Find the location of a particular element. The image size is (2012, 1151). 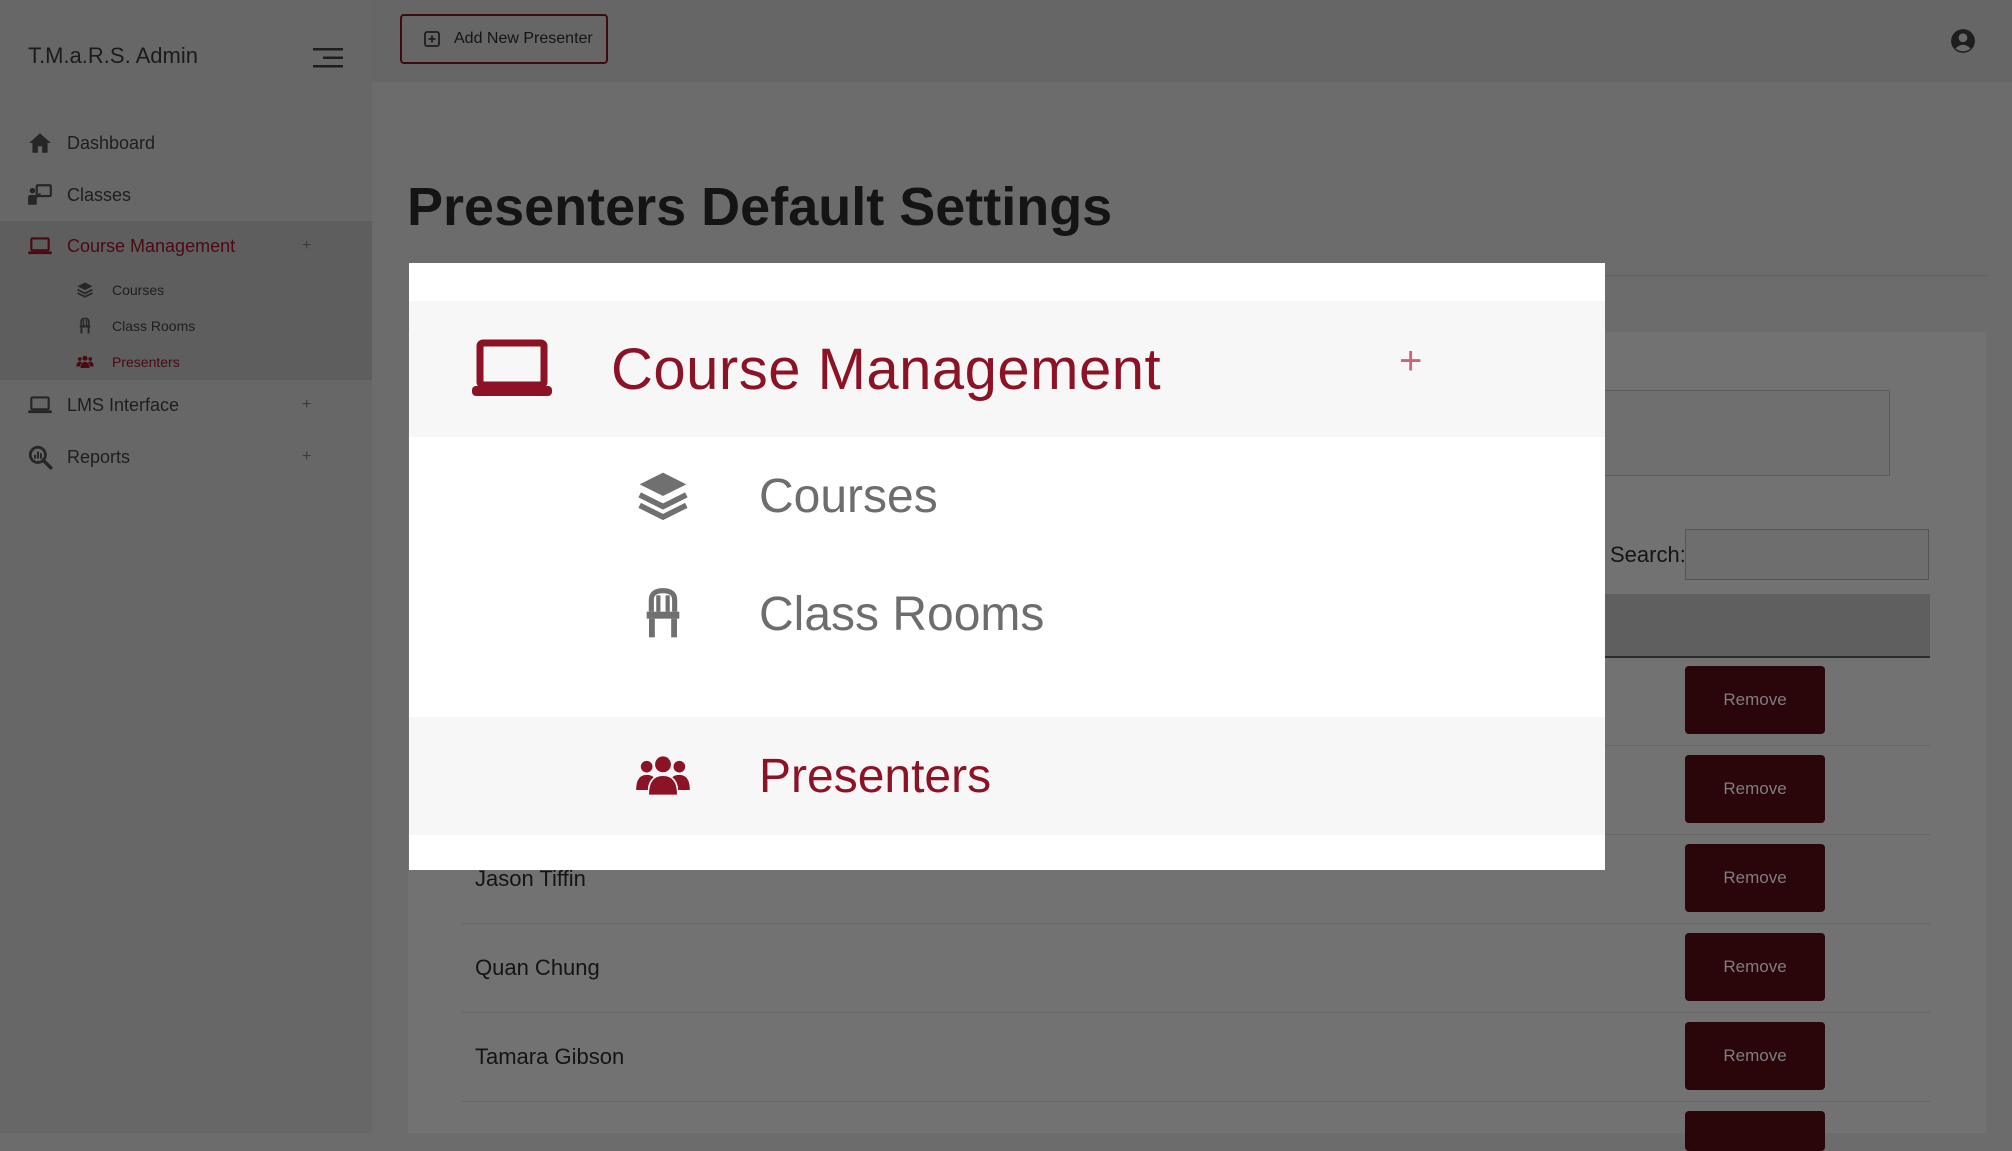

sidebar-item-course-management: Course Management + is located at coordinates (186, 246).